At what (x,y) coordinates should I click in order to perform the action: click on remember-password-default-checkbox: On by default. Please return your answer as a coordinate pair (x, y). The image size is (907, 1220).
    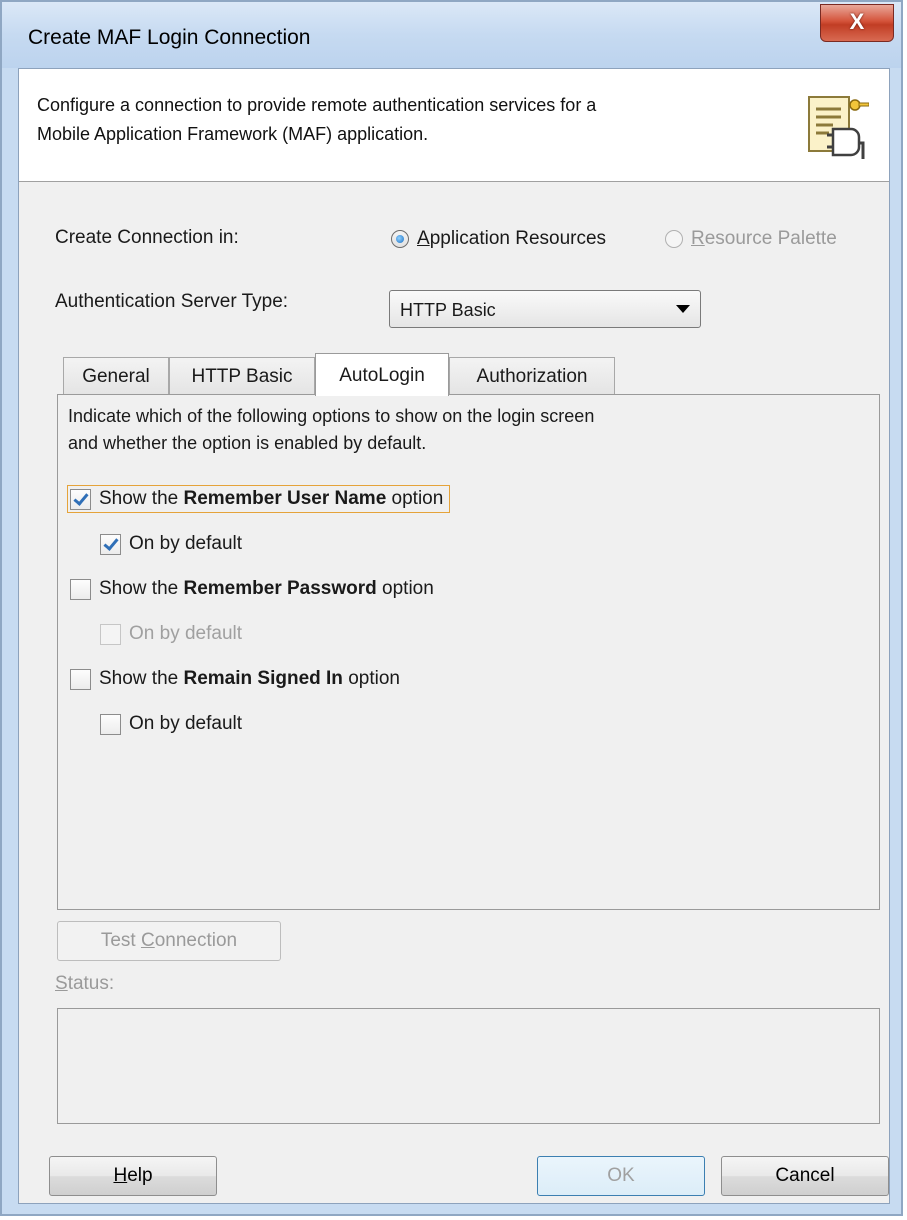
    Looking at the image, I should click on (171, 634).